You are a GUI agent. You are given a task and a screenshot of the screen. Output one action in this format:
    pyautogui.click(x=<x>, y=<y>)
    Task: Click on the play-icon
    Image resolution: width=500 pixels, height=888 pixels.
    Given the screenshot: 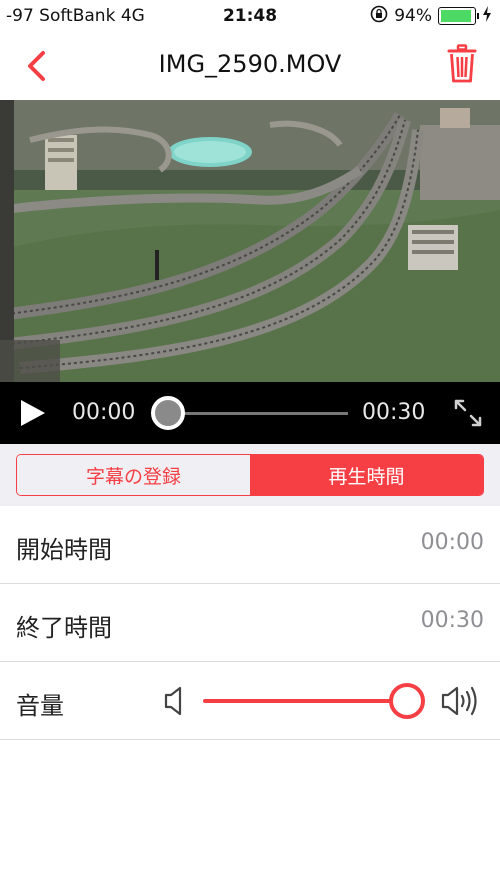 What is the action you would take?
    pyautogui.click(x=33, y=413)
    